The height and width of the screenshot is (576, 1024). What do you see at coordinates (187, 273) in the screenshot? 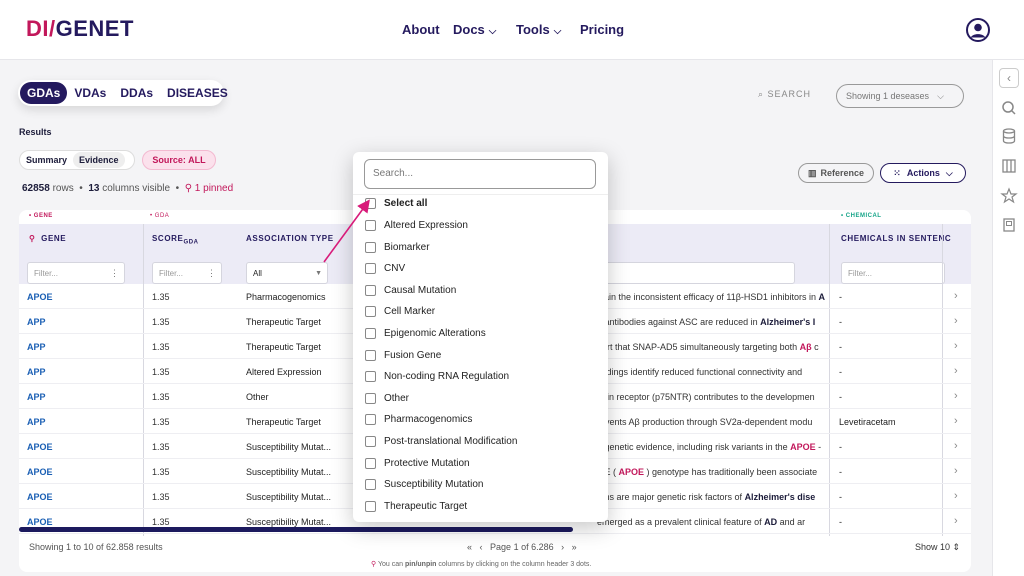
I see `score-filter-input: Filter... ⋮` at bounding box center [187, 273].